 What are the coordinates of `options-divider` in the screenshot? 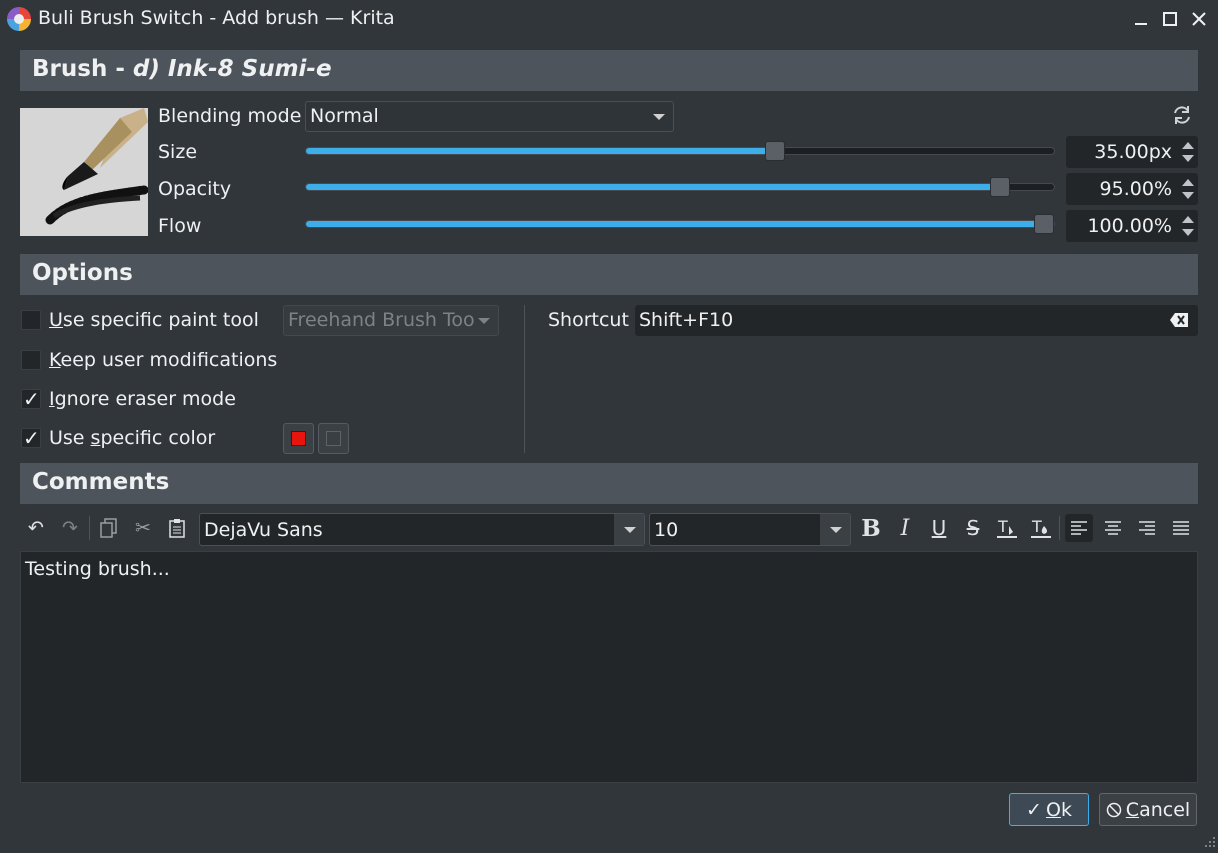 It's located at (524, 379).